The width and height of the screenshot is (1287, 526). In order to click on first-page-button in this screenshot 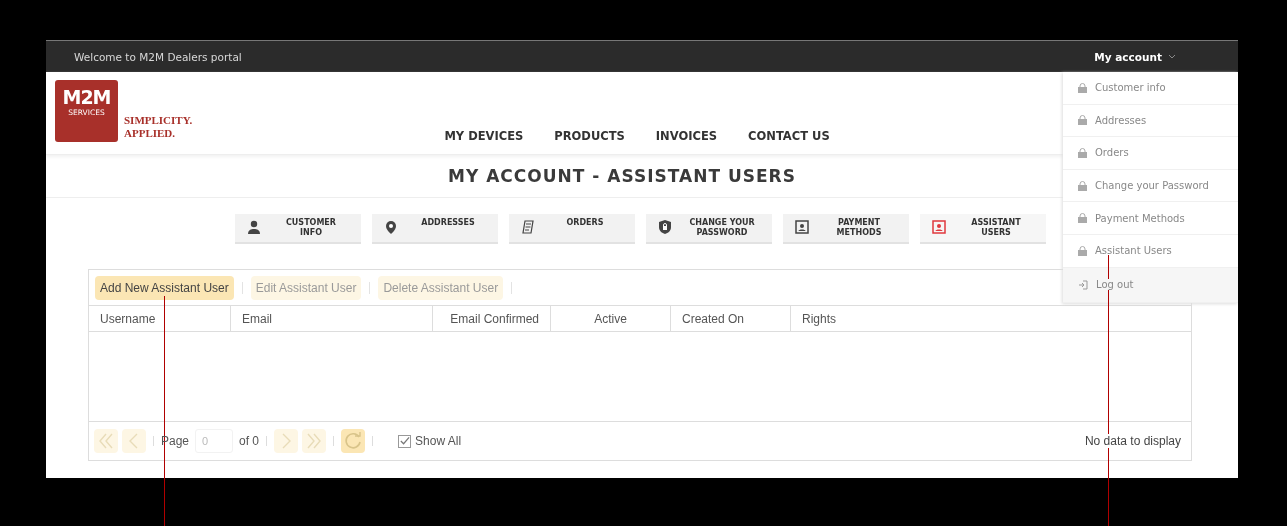, I will do `click(106, 441)`.